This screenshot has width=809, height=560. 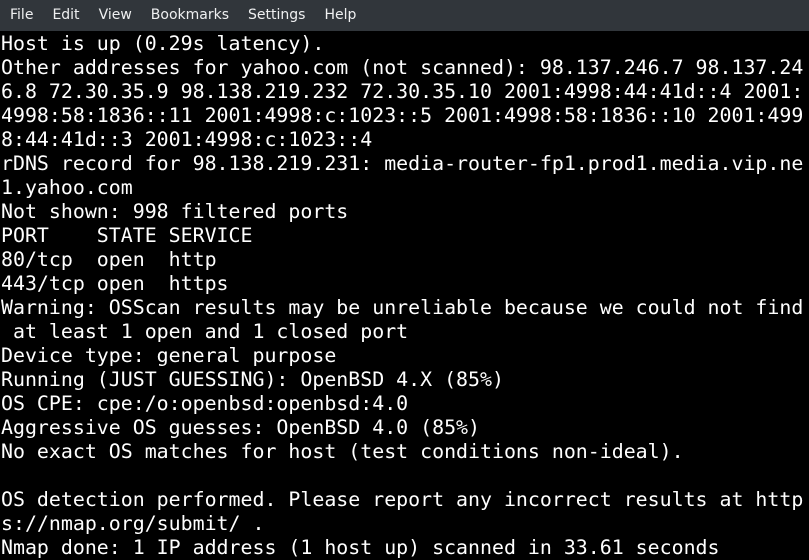 What do you see at coordinates (205, 331) in the screenshot?
I see `terminal-line: at least 1 open and 1 closed port` at bounding box center [205, 331].